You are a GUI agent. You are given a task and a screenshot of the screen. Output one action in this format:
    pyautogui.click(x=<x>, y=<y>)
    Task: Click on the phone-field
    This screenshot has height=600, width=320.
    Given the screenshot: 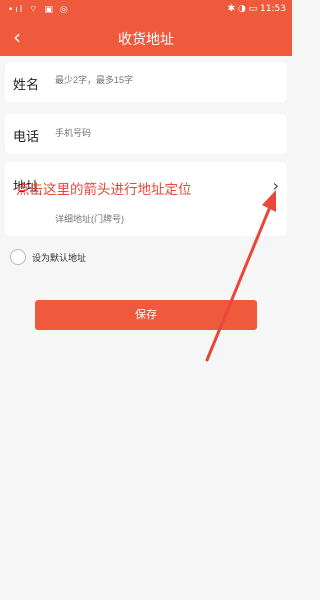 What is the action you would take?
    pyautogui.click(x=165, y=133)
    